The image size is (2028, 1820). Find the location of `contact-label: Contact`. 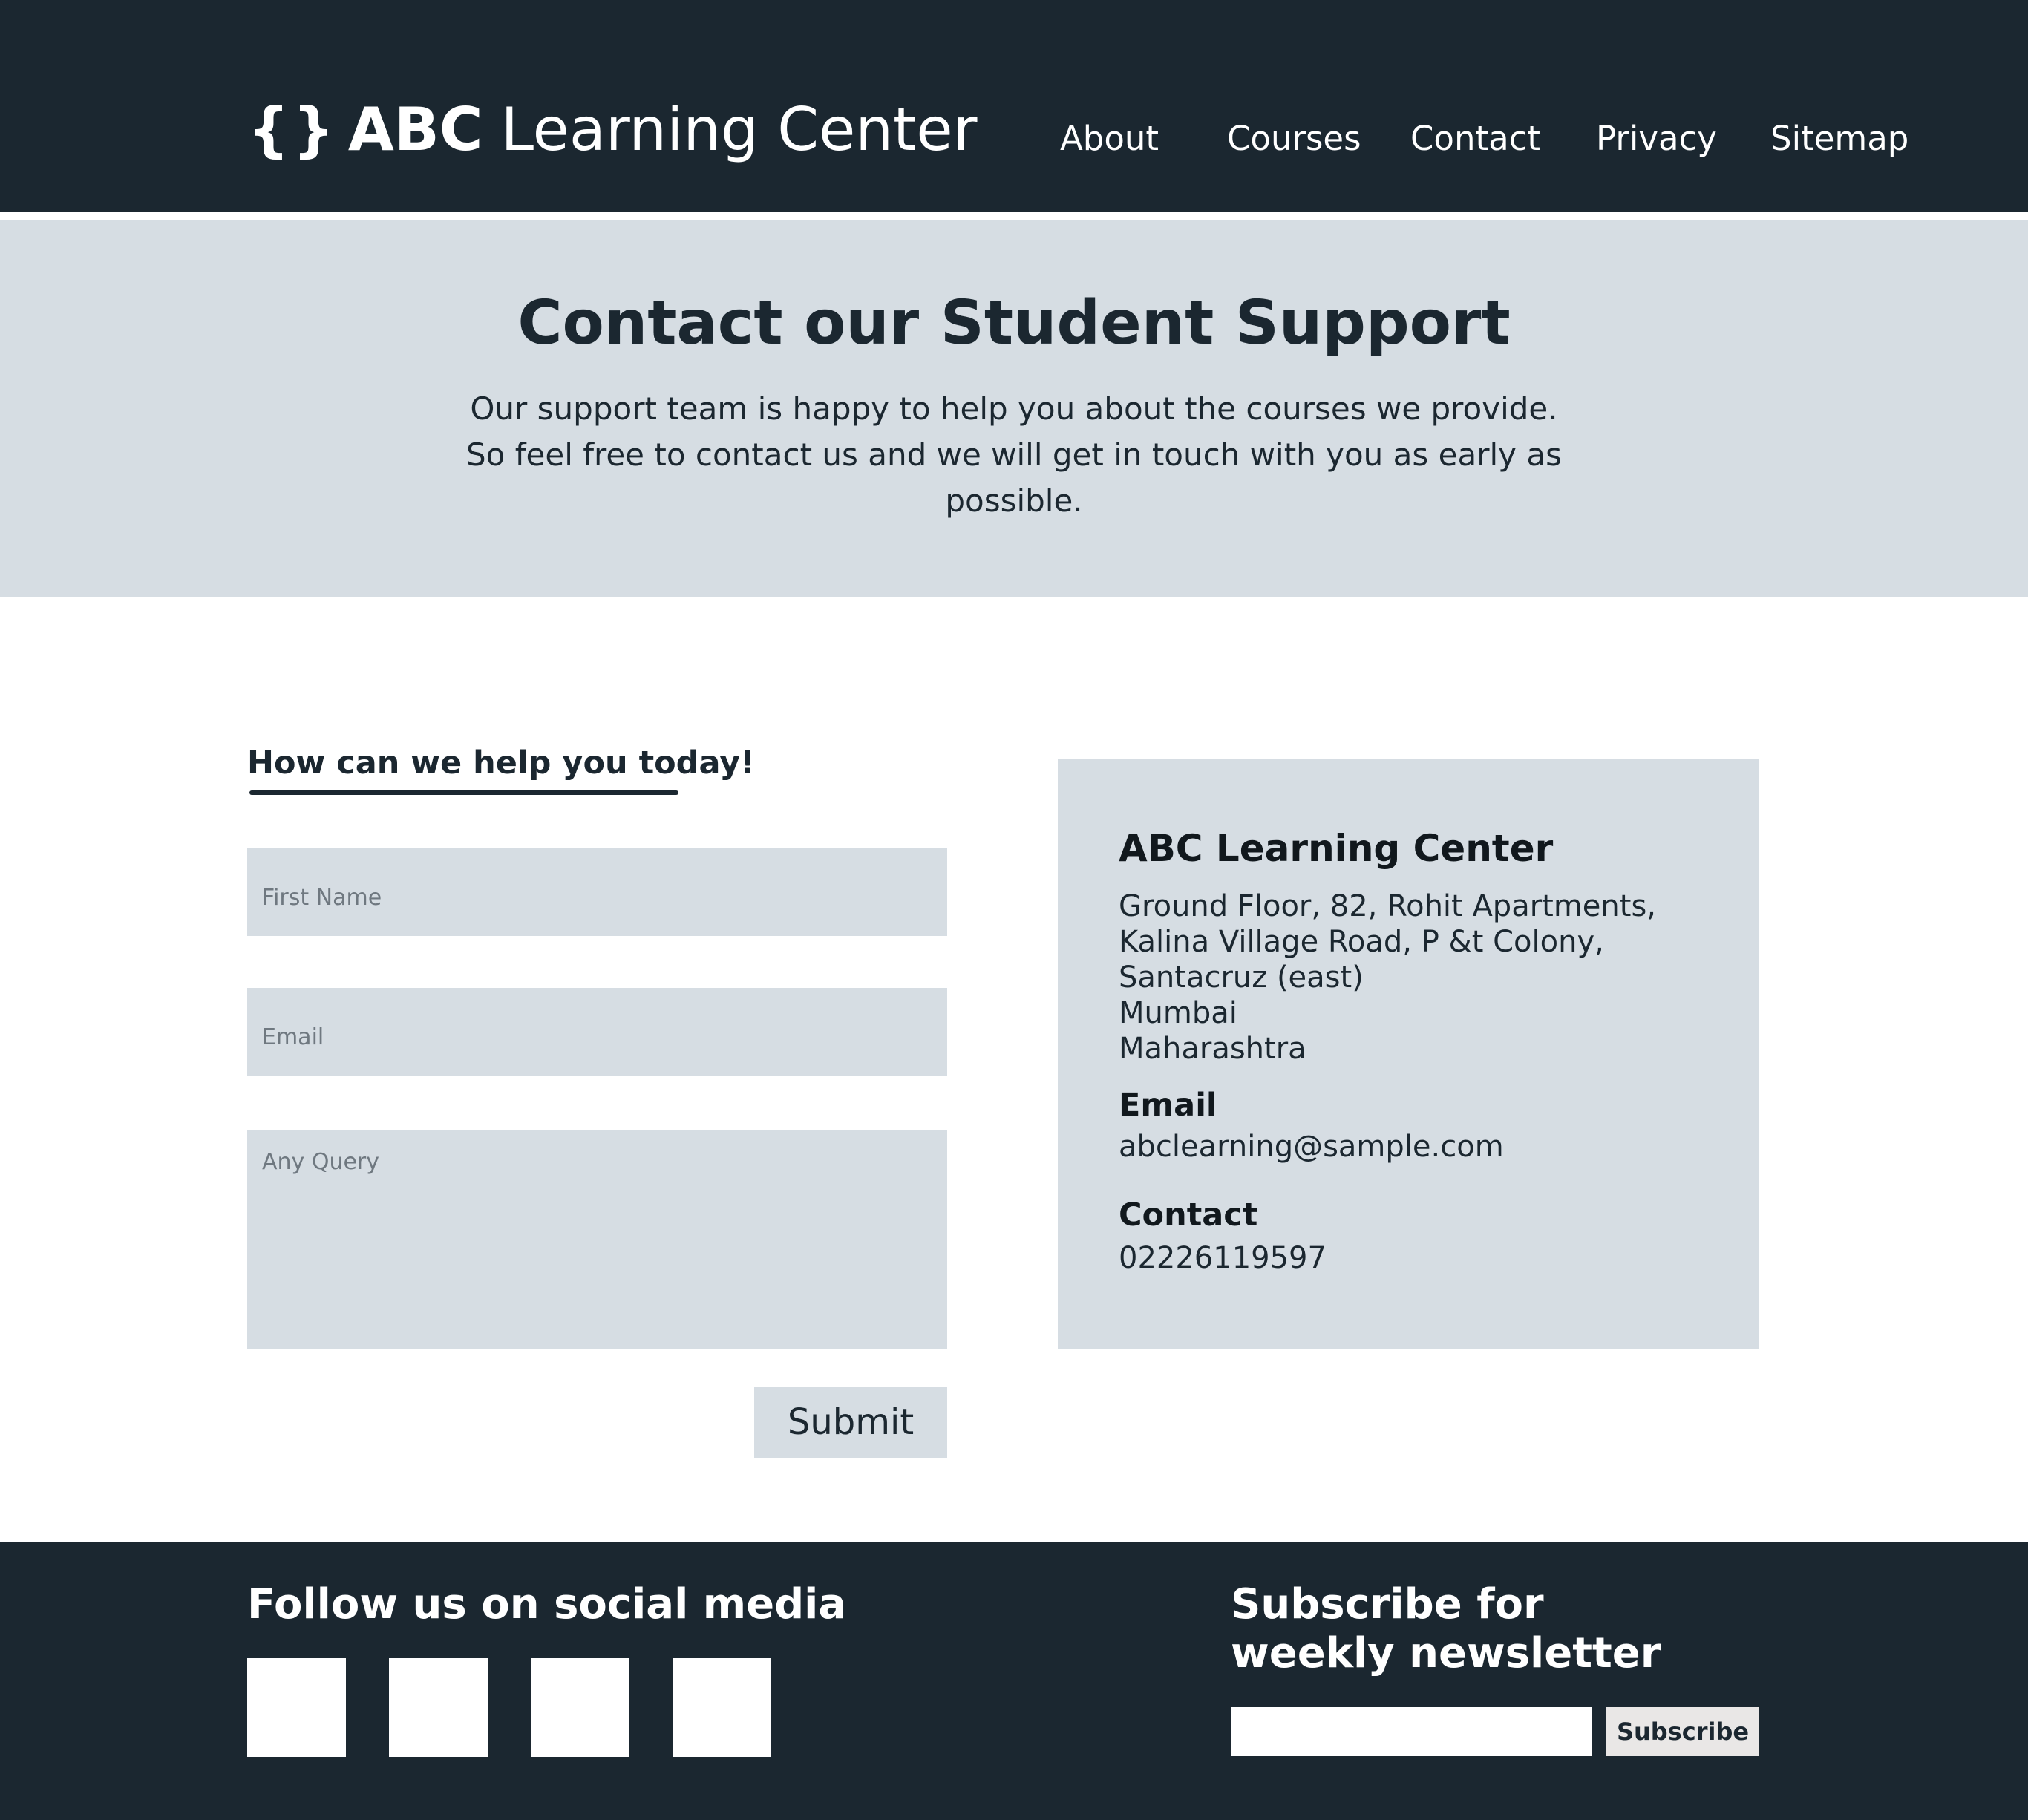

contact-label: Contact is located at coordinates (1188, 1215).